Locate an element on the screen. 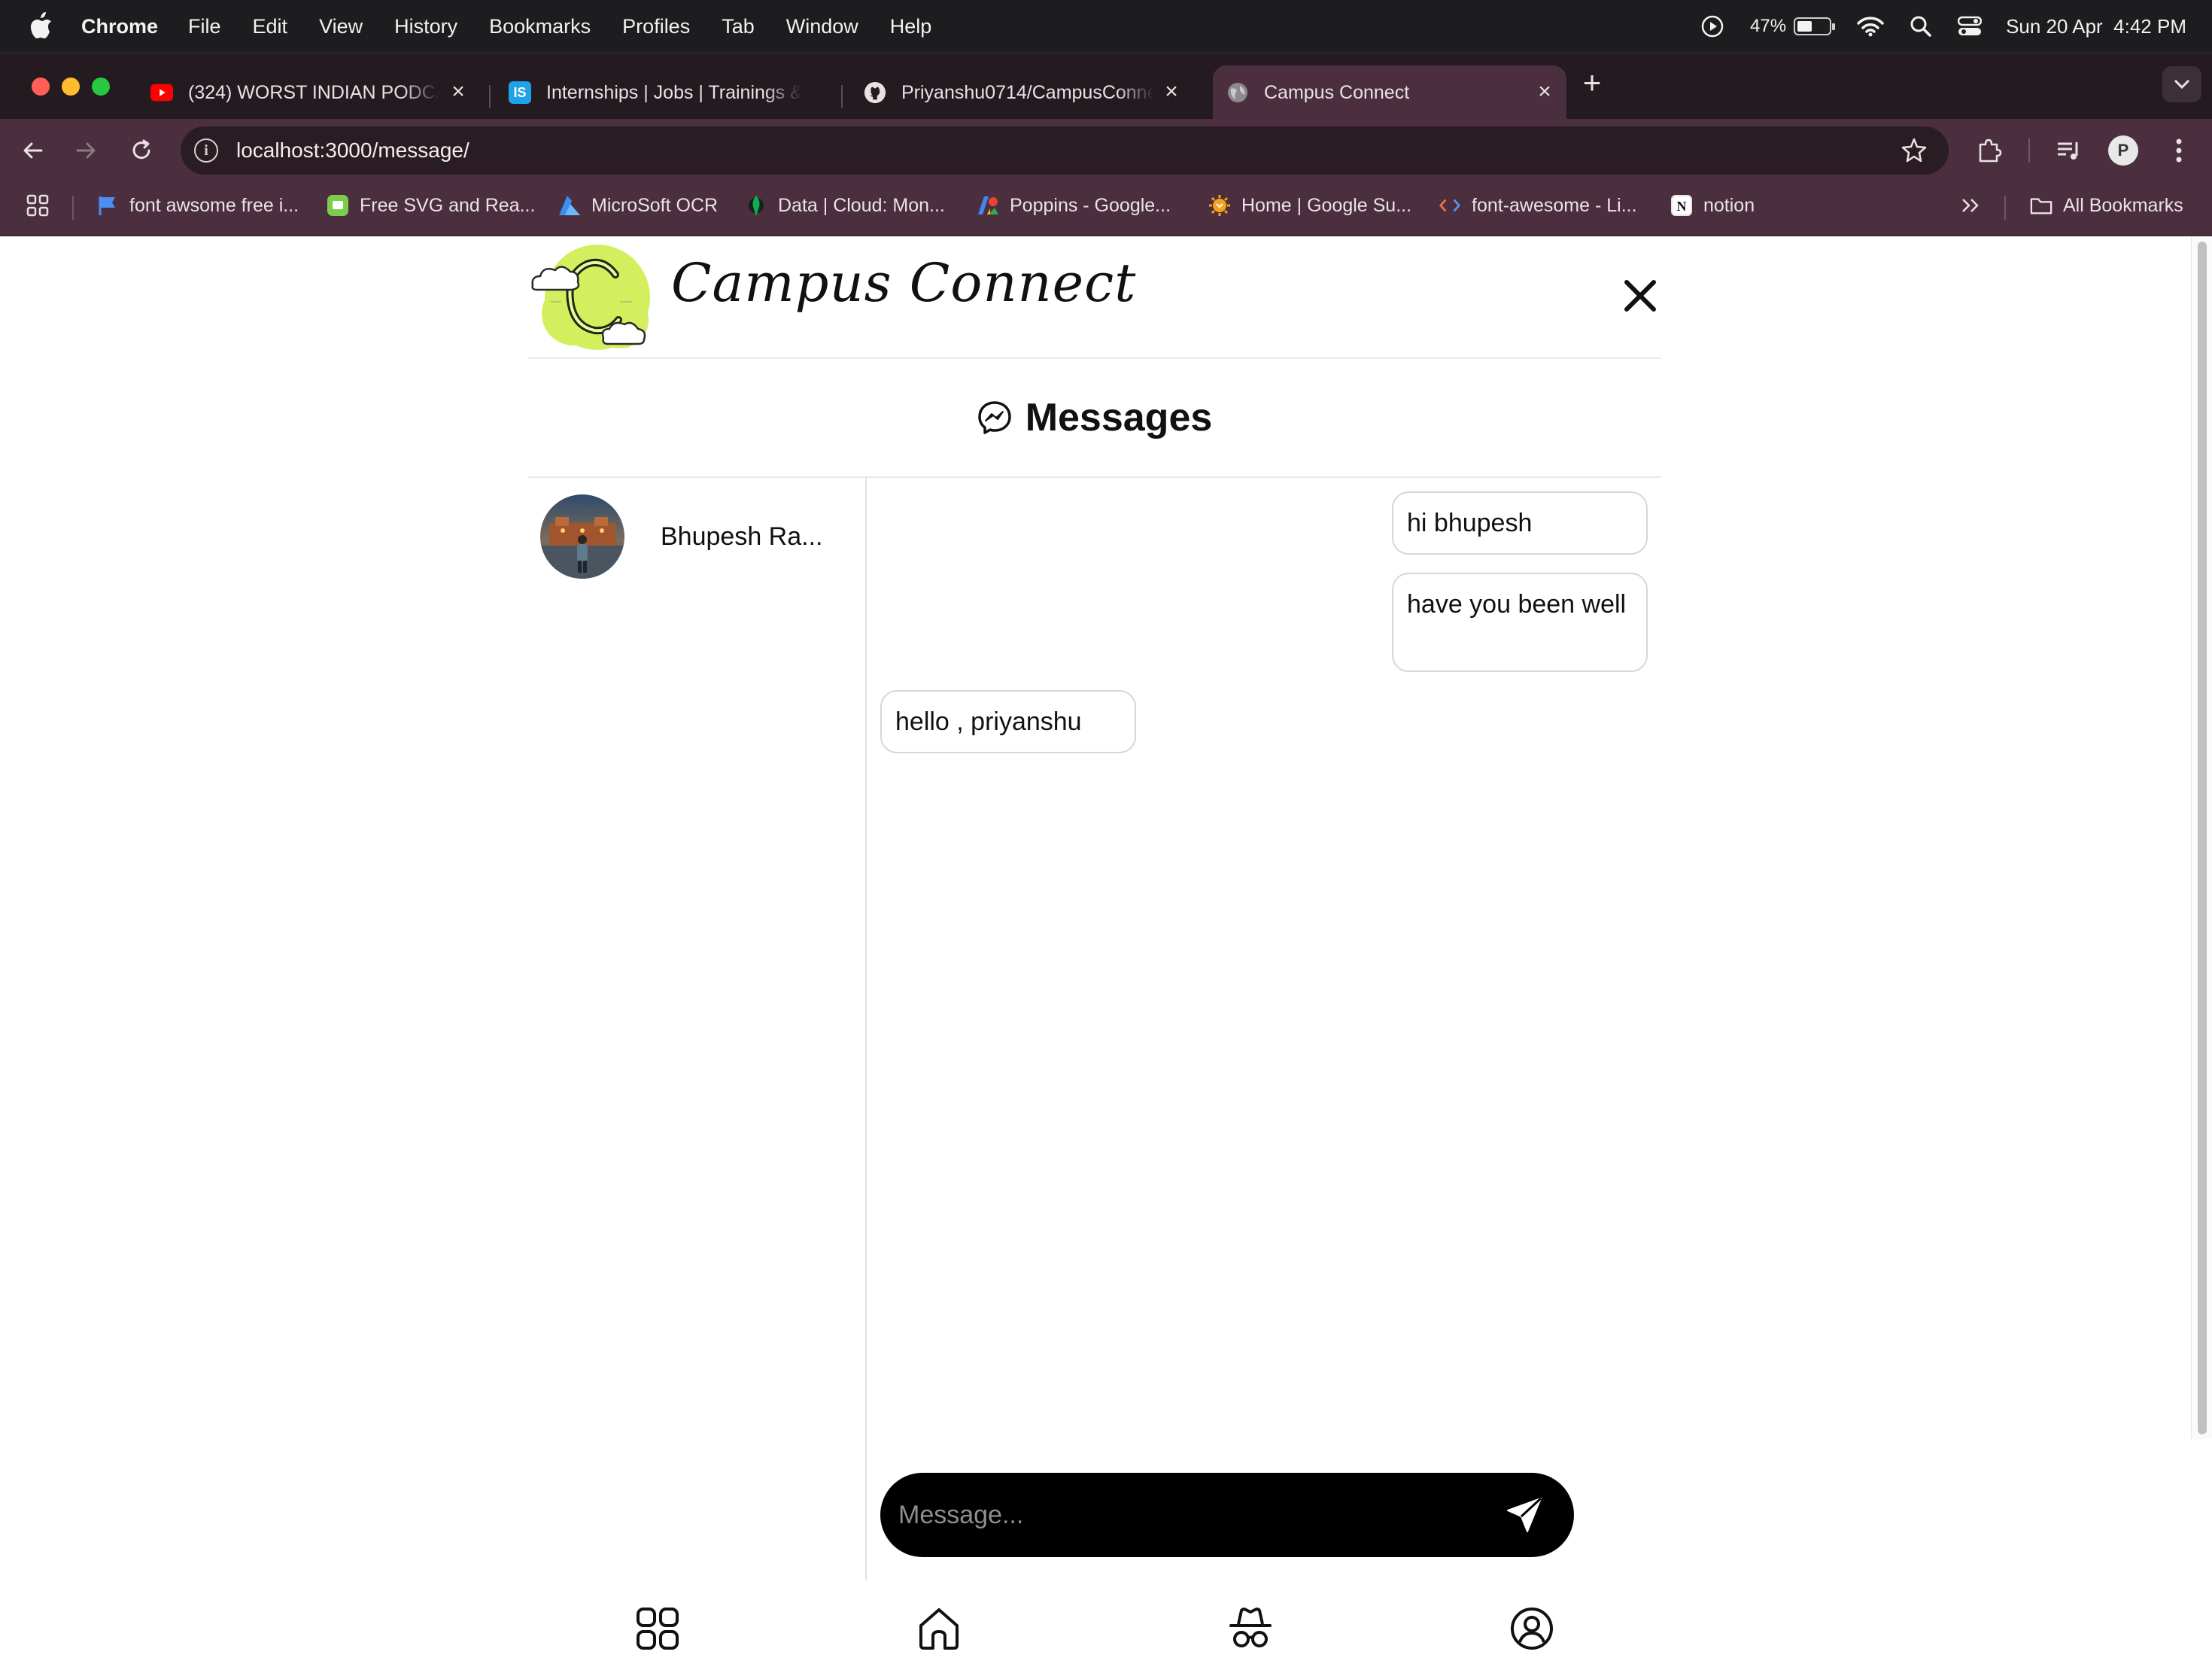 The image size is (2212, 1676). music-queue-icon is located at coordinates (2068, 151).